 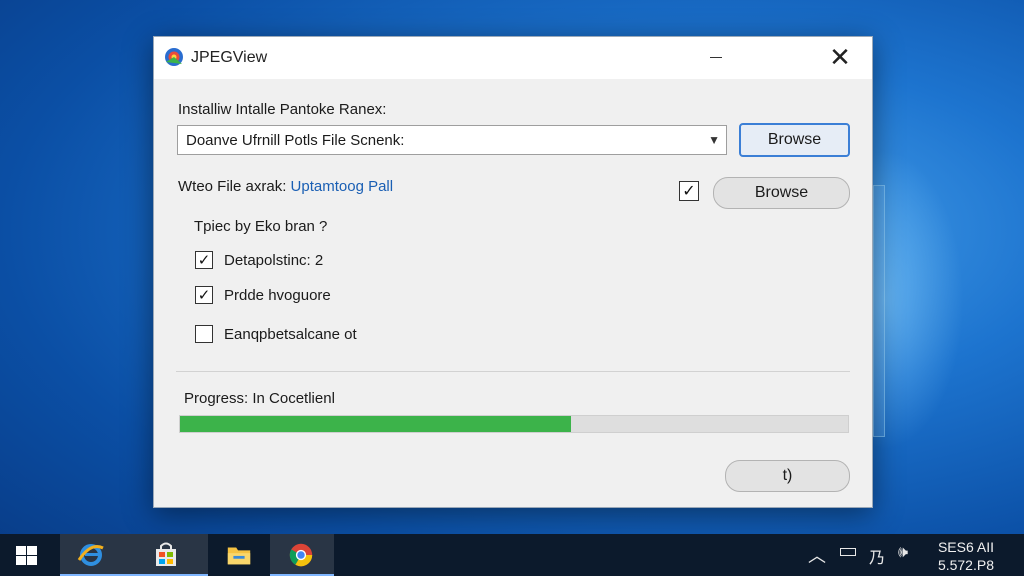 What do you see at coordinates (965, 547) in the screenshot?
I see `clock-time: SES6 AII` at bounding box center [965, 547].